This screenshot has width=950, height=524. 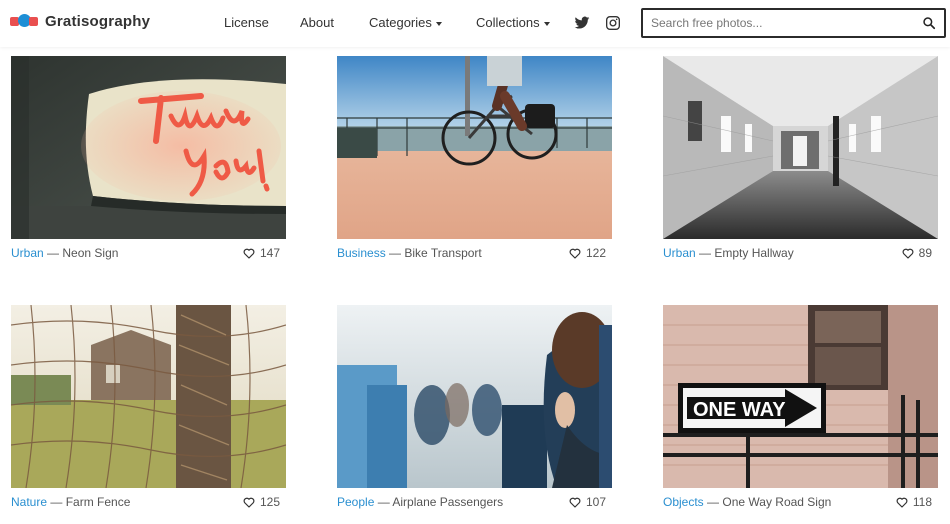 I want to click on like-count: 125, so click(x=269, y=502).